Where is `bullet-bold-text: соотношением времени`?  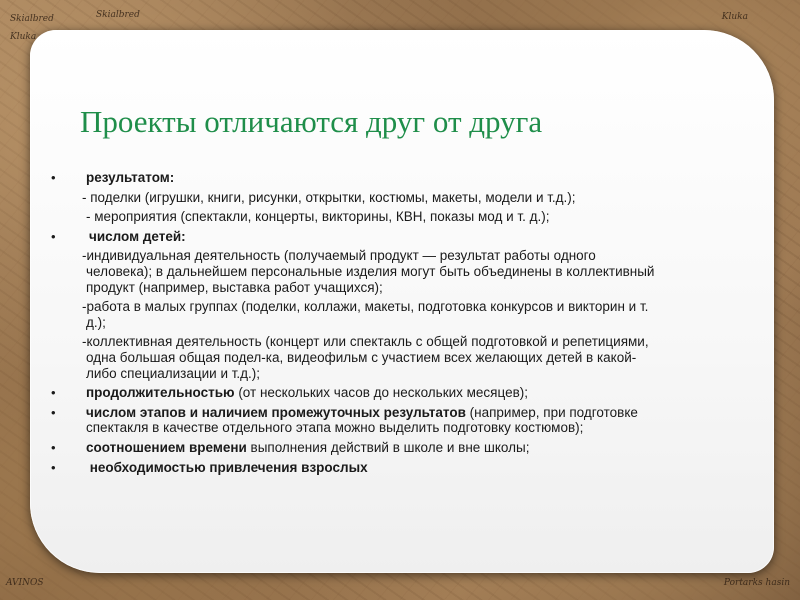 bullet-bold-text: соотношением времени is located at coordinates (166, 447).